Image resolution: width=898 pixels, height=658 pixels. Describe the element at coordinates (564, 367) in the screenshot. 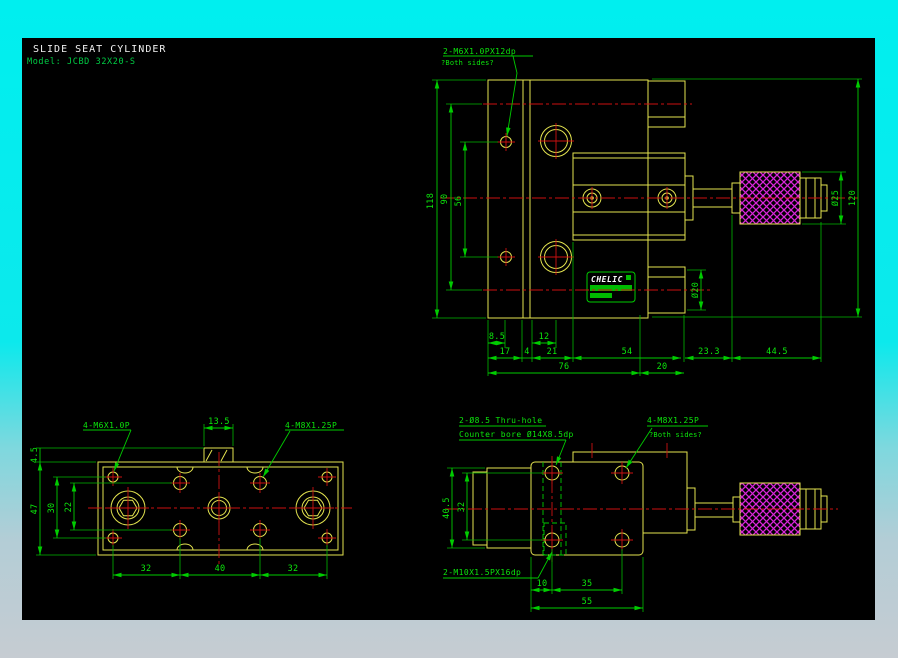

I see `dim-76: 76` at that location.